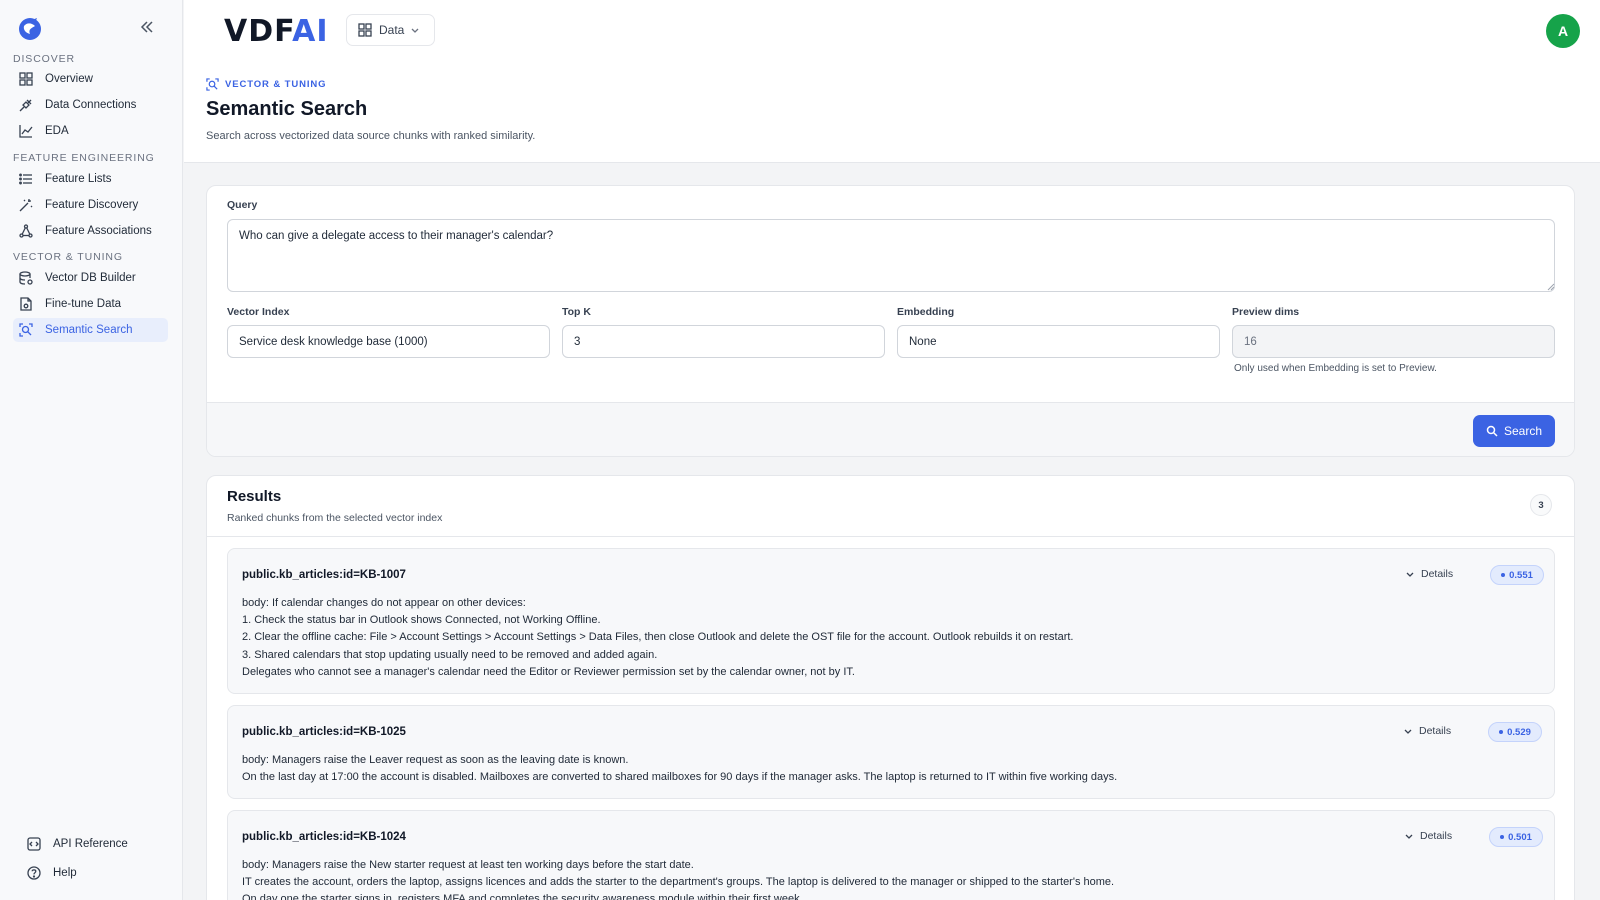 Image resolution: width=1600 pixels, height=900 pixels. Describe the element at coordinates (310, 31) in the screenshot. I see `brand-accent: AI` at that location.